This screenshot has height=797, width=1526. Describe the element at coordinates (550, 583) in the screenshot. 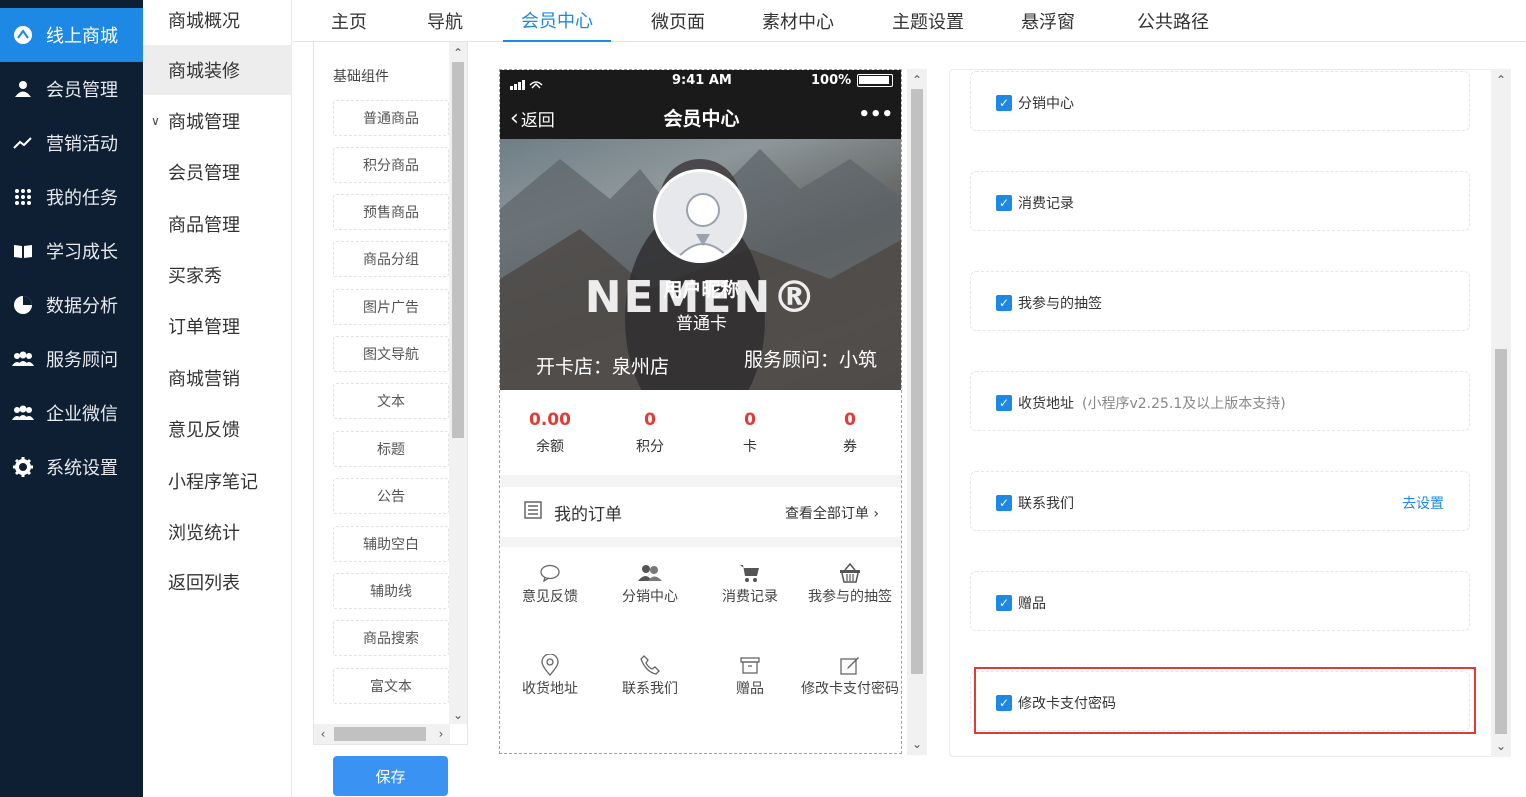

I see `grid-item-feedback: 意见反馈` at that location.